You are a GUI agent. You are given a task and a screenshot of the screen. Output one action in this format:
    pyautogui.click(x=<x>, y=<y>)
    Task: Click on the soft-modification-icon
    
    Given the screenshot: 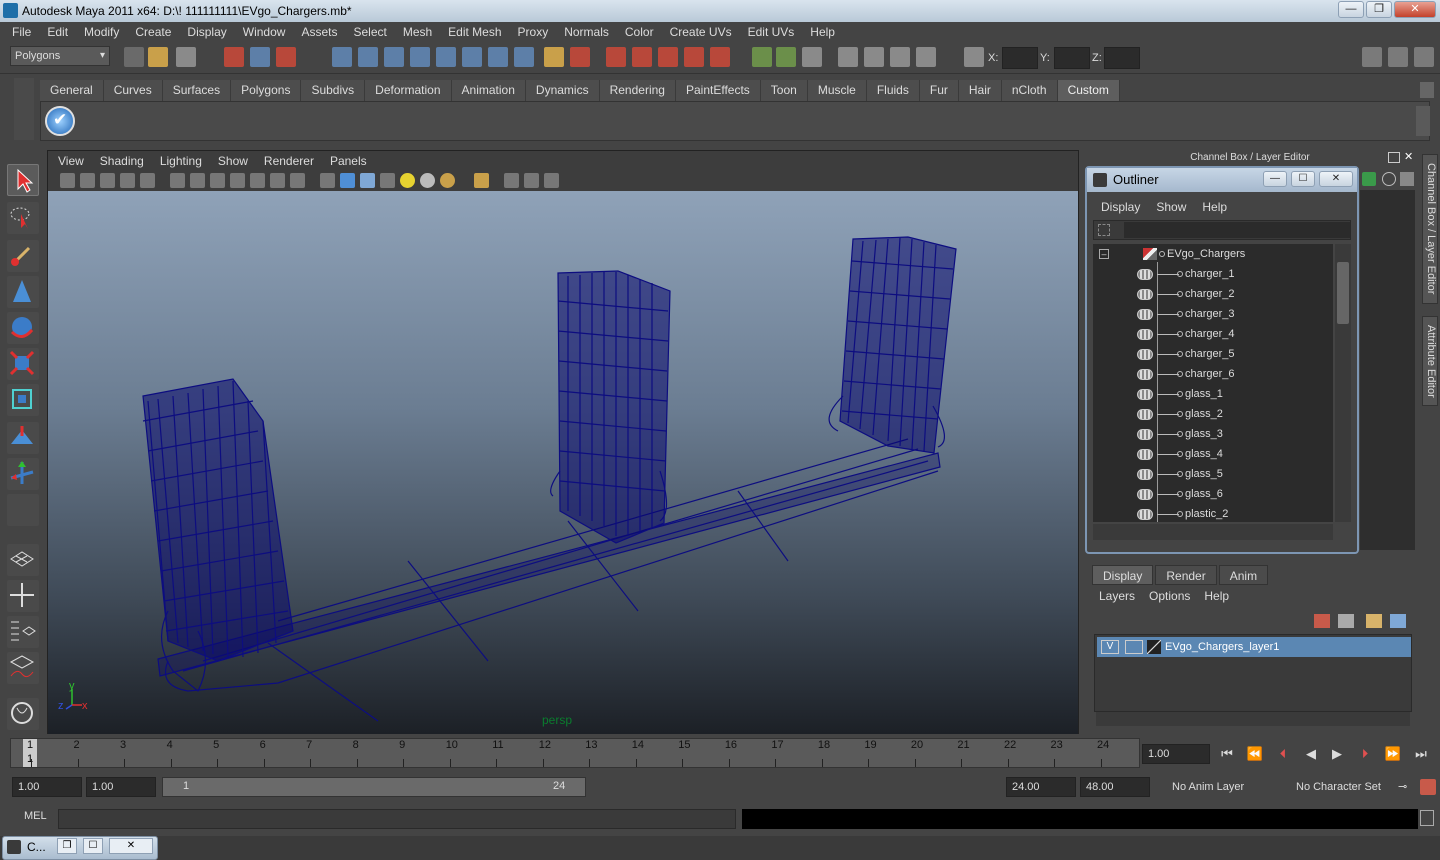 What is the action you would take?
    pyautogui.click(x=23, y=438)
    